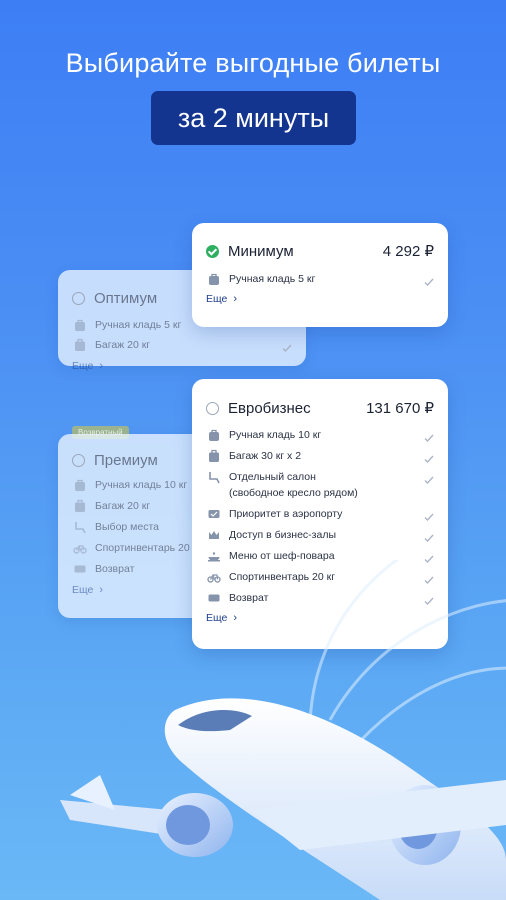 Image resolution: width=506 pixels, height=900 pixels. I want to click on feature-sublabel: (свободное кресло рядом), so click(293, 493).